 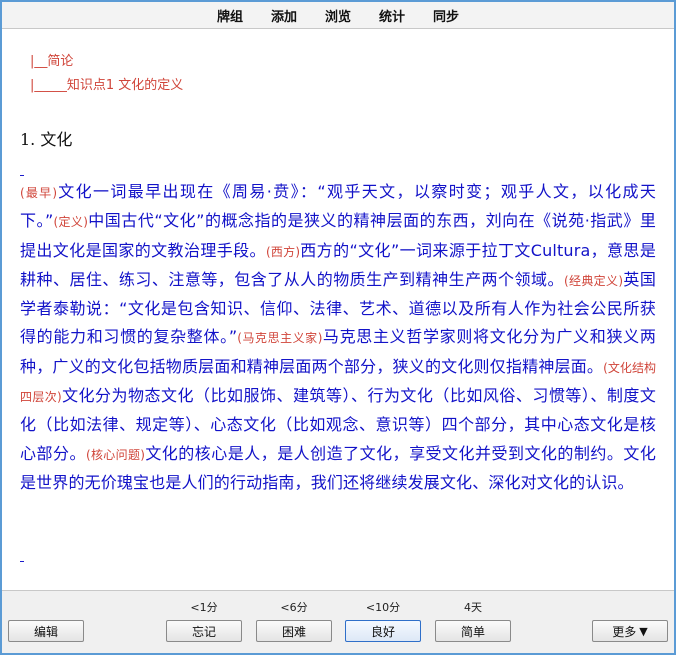 What do you see at coordinates (593, 280) in the screenshot?
I see `section-tag: (经典定义)` at bounding box center [593, 280].